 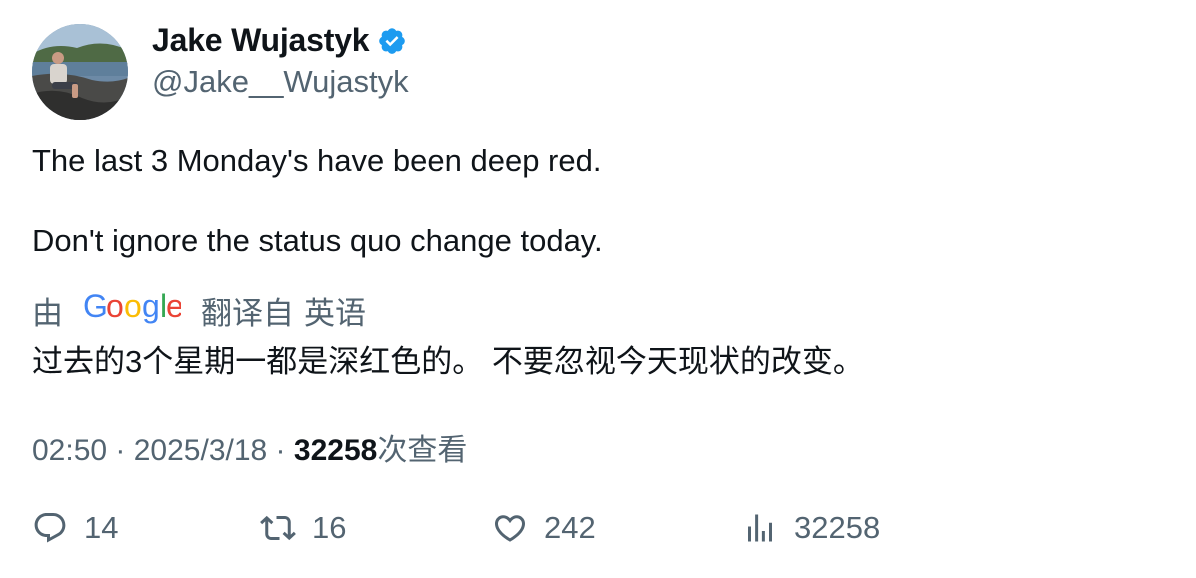 What do you see at coordinates (317, 160) in the screenshot?
I see `tweet-text-line-1: The last 3 Monday's have been deep red.` at bounding box center [317, 160].